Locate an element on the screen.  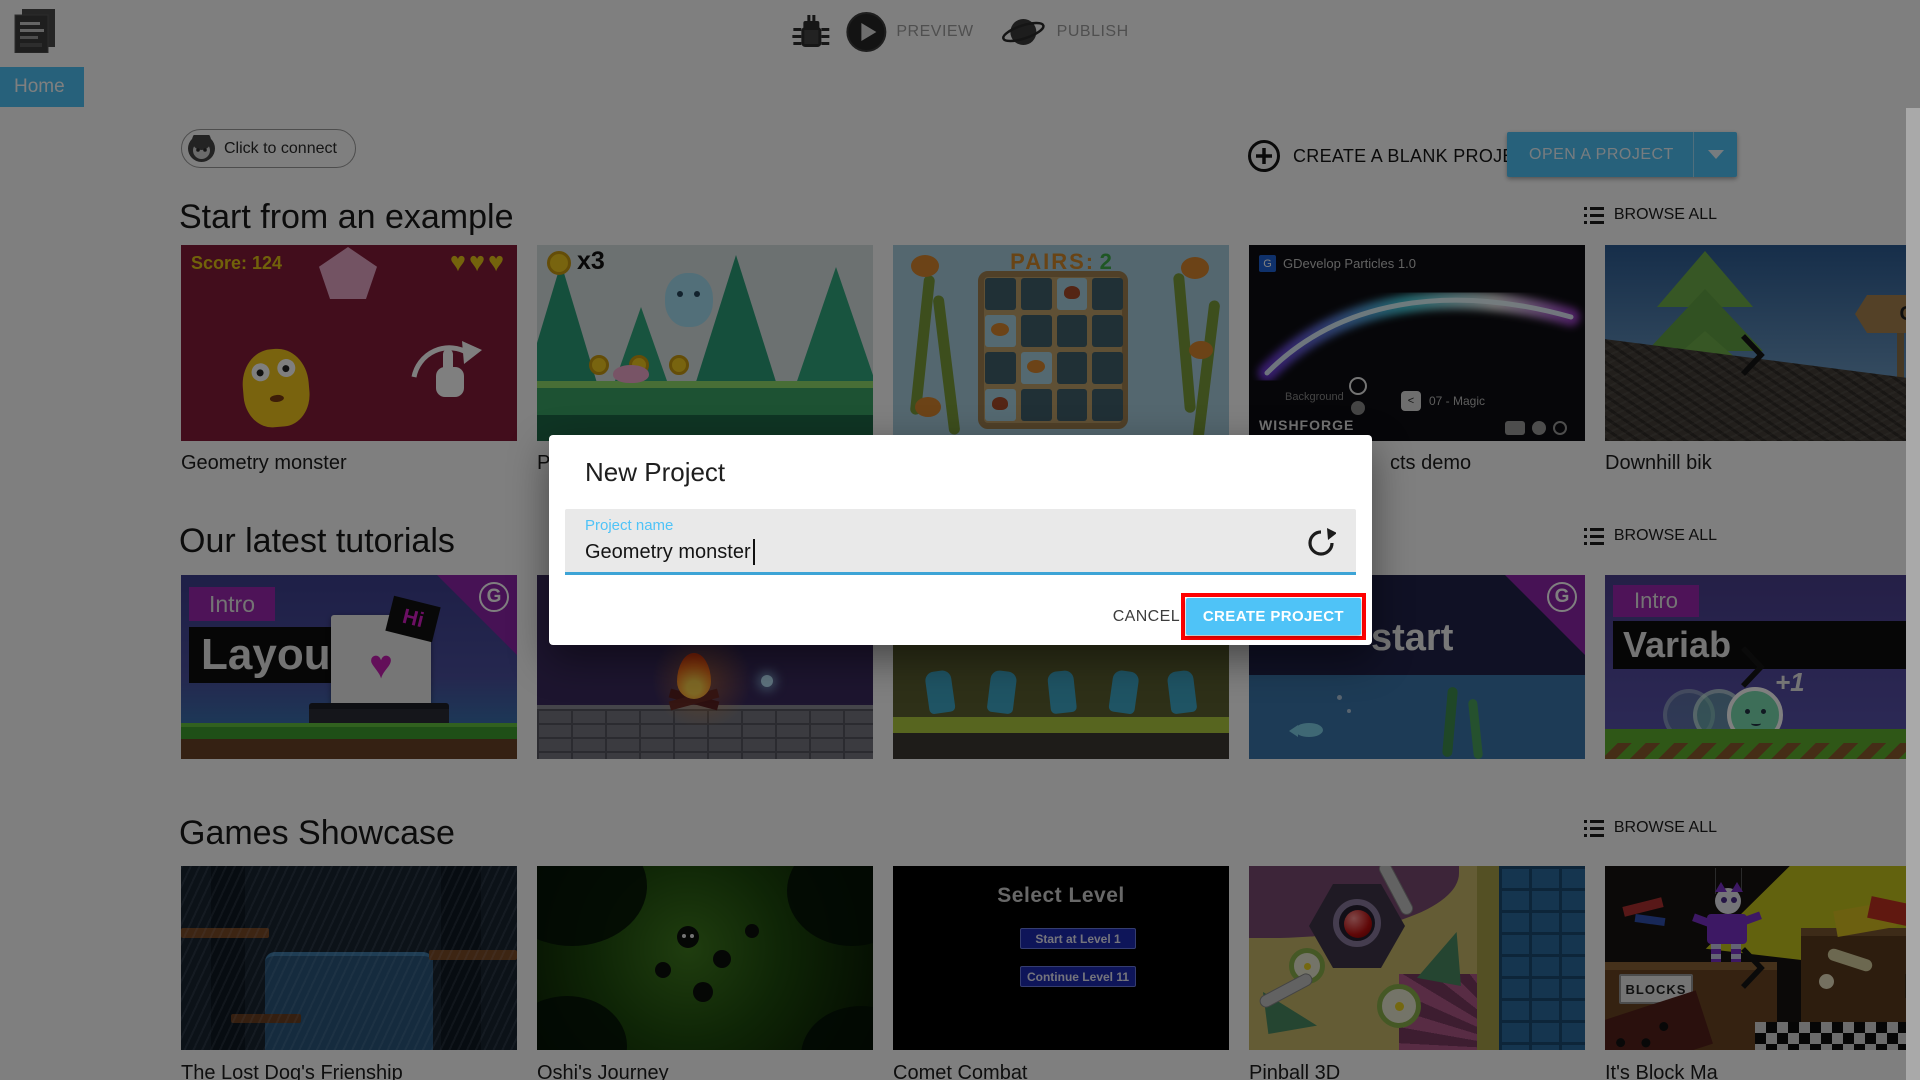
refresh-icon is located at coordinates (1321, 543).